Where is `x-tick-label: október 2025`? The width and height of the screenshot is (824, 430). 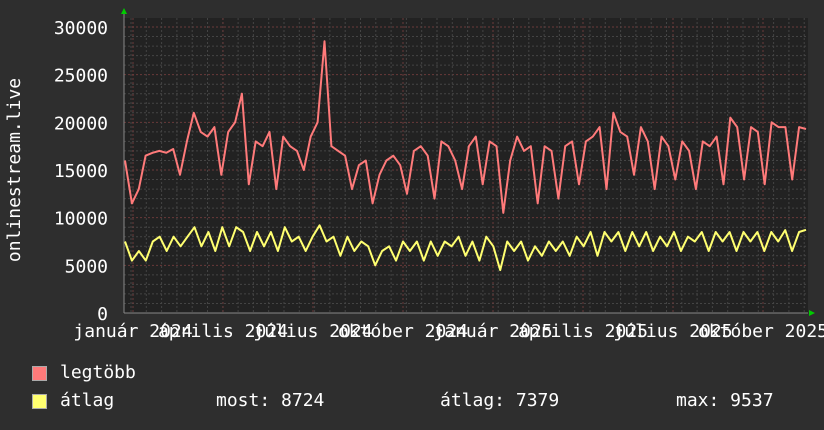 x-tick-label: október 2025 is located at coordinates (761, 331).